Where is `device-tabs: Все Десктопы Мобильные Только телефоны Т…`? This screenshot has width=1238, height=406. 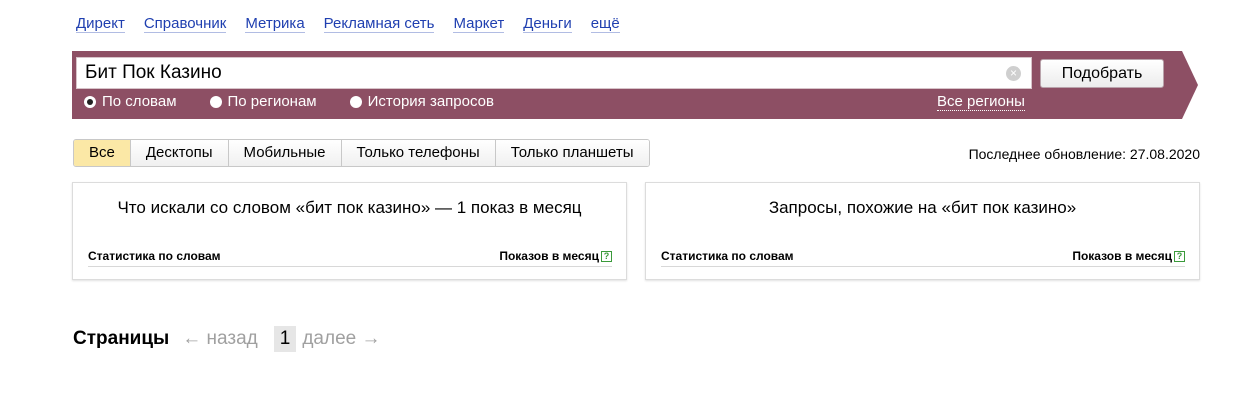
device-tabs: Все Десктопы Мобильные Только телефоны Т… is located at coordinates (361, 153).